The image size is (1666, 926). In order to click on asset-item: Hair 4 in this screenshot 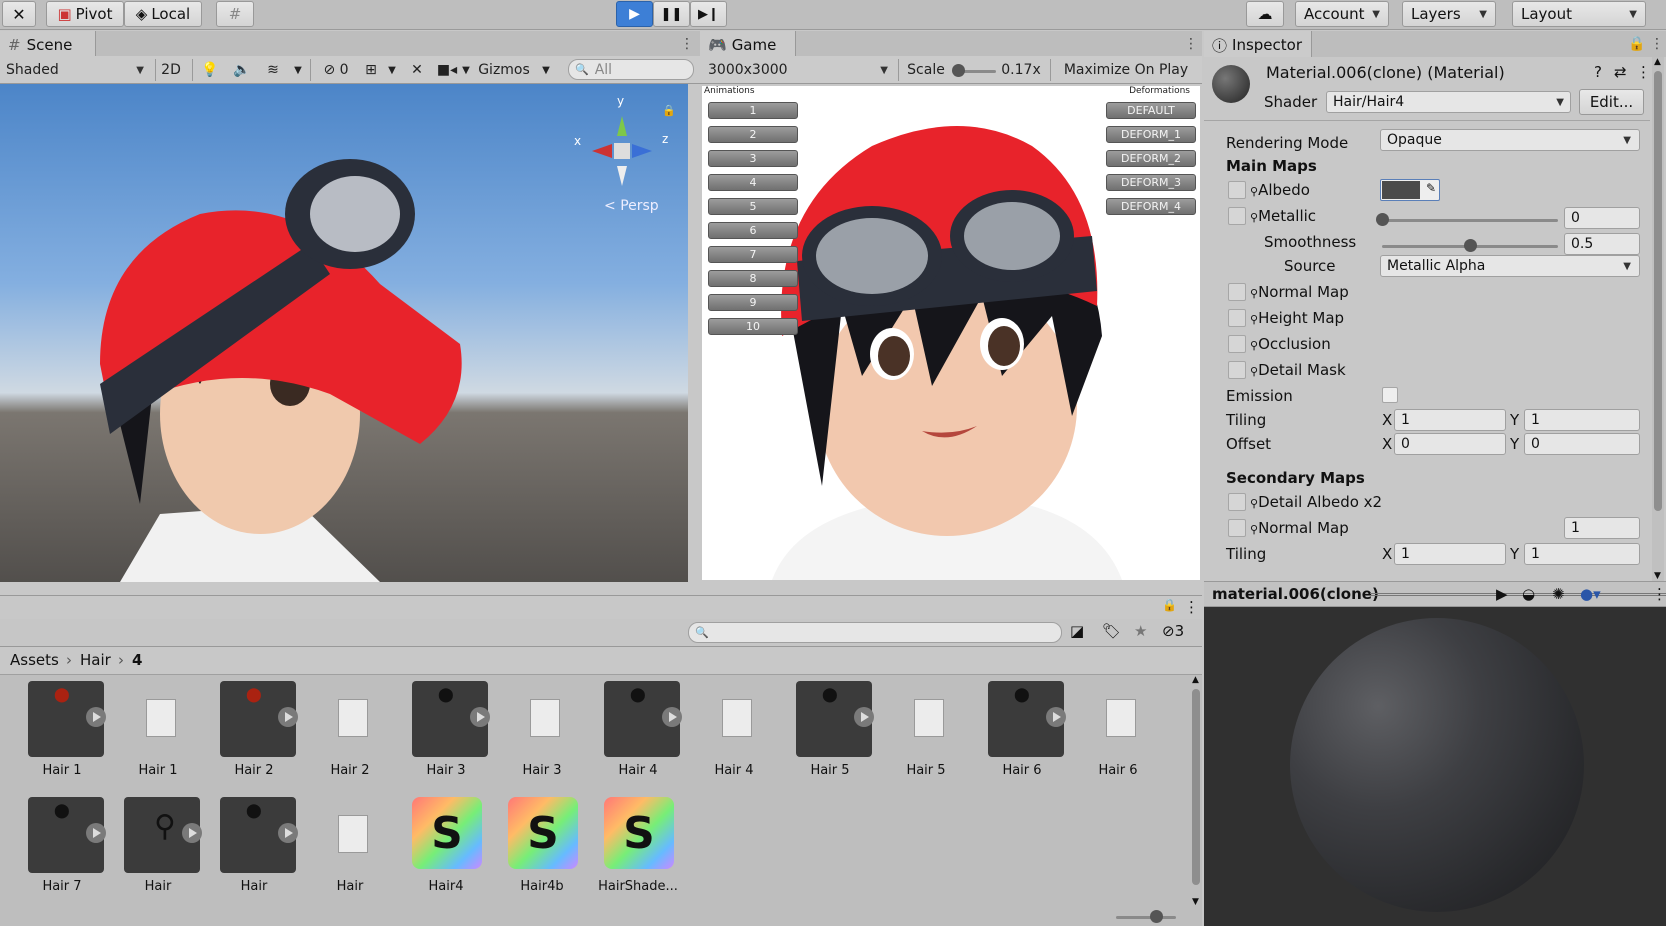, I will do `click(734, 735)`.